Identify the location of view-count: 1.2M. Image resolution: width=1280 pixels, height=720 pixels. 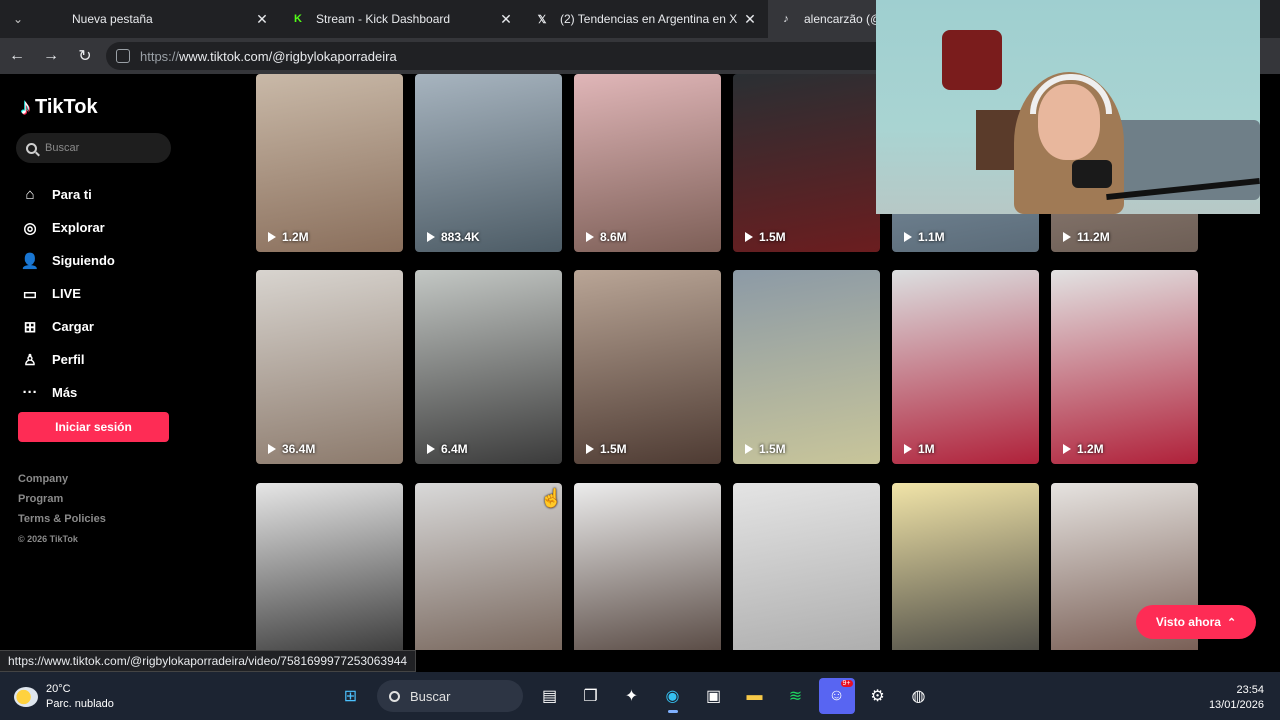
(1083, 449).